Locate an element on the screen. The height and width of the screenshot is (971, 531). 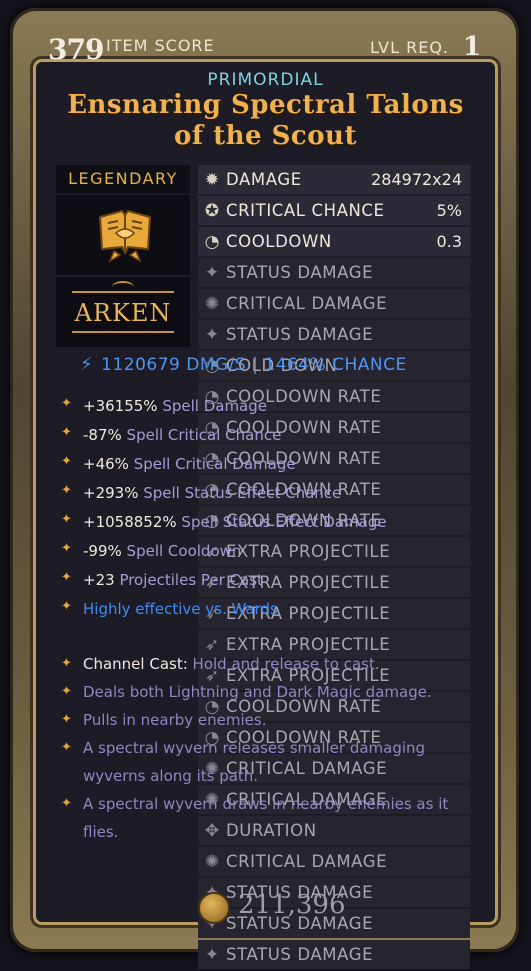
affix-text: -87% Spell Critical Chance is located at coordinates (182, 435).